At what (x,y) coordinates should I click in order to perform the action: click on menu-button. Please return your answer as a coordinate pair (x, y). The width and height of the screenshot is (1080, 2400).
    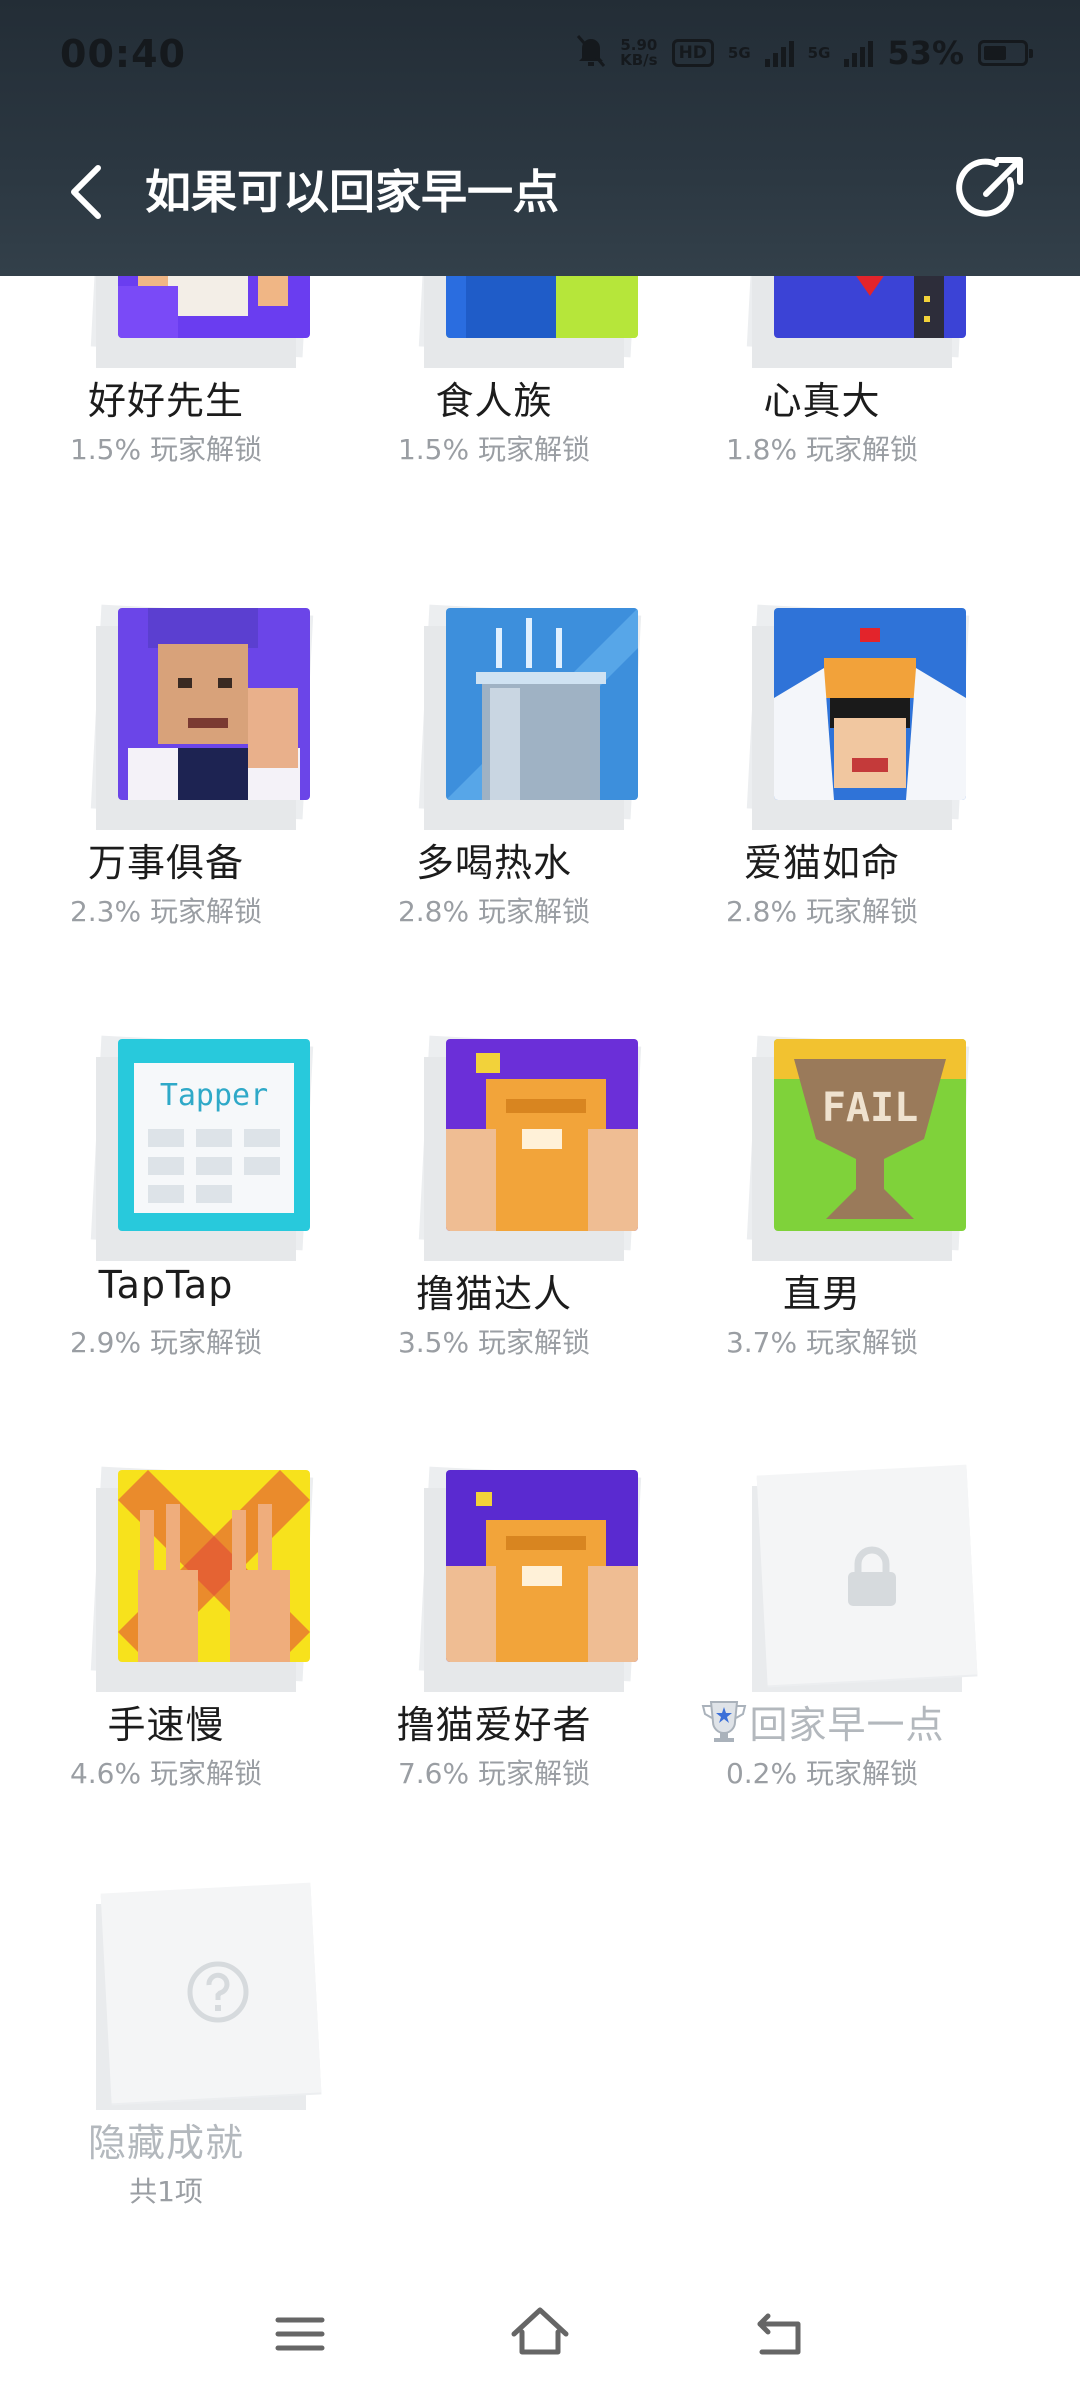
    Looking at the image, I should click on (300, 2334).